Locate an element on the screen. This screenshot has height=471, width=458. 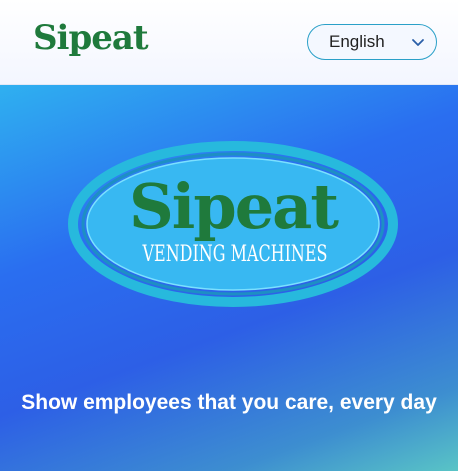
language-selected-label: English is located at coordinates (357, 41).